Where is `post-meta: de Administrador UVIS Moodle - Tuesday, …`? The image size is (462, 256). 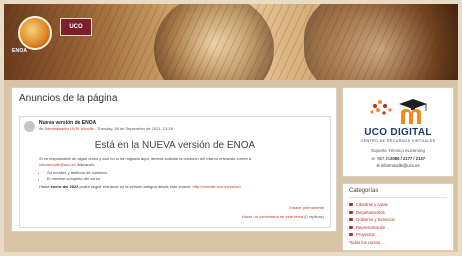 post-meta: de Administrador UVIS Moodle - Tuesday, … is located at coordinates (106, 128).